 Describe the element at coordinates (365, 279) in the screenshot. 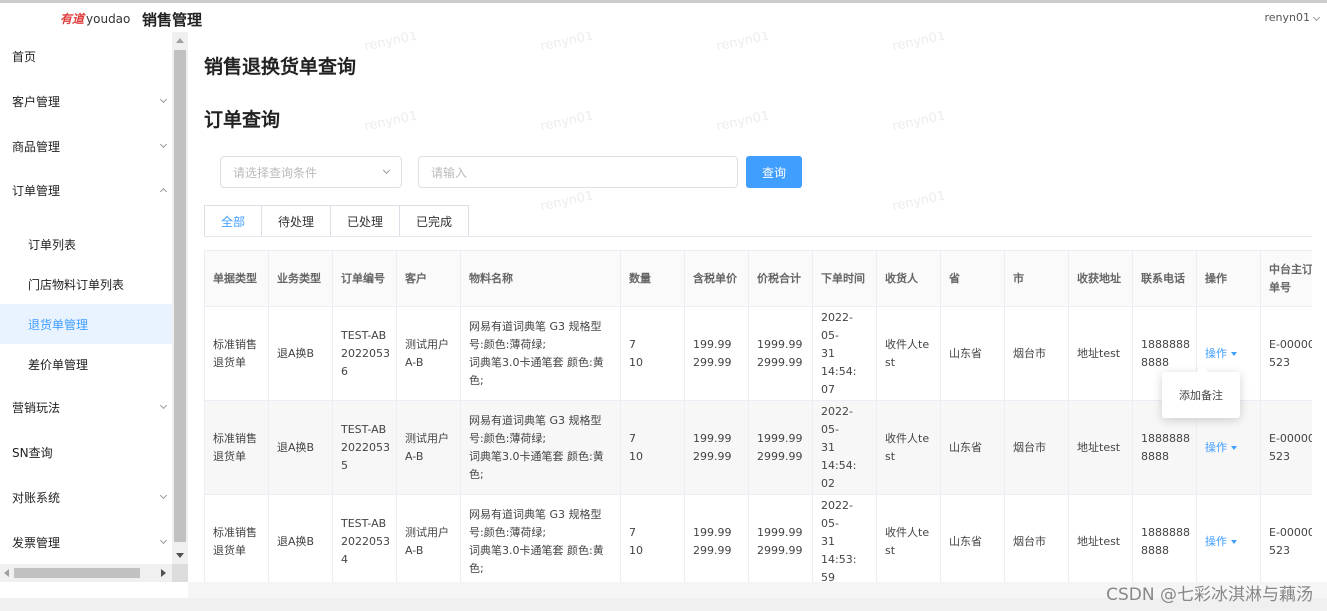

I see `column-header: 订单编号` at that location.